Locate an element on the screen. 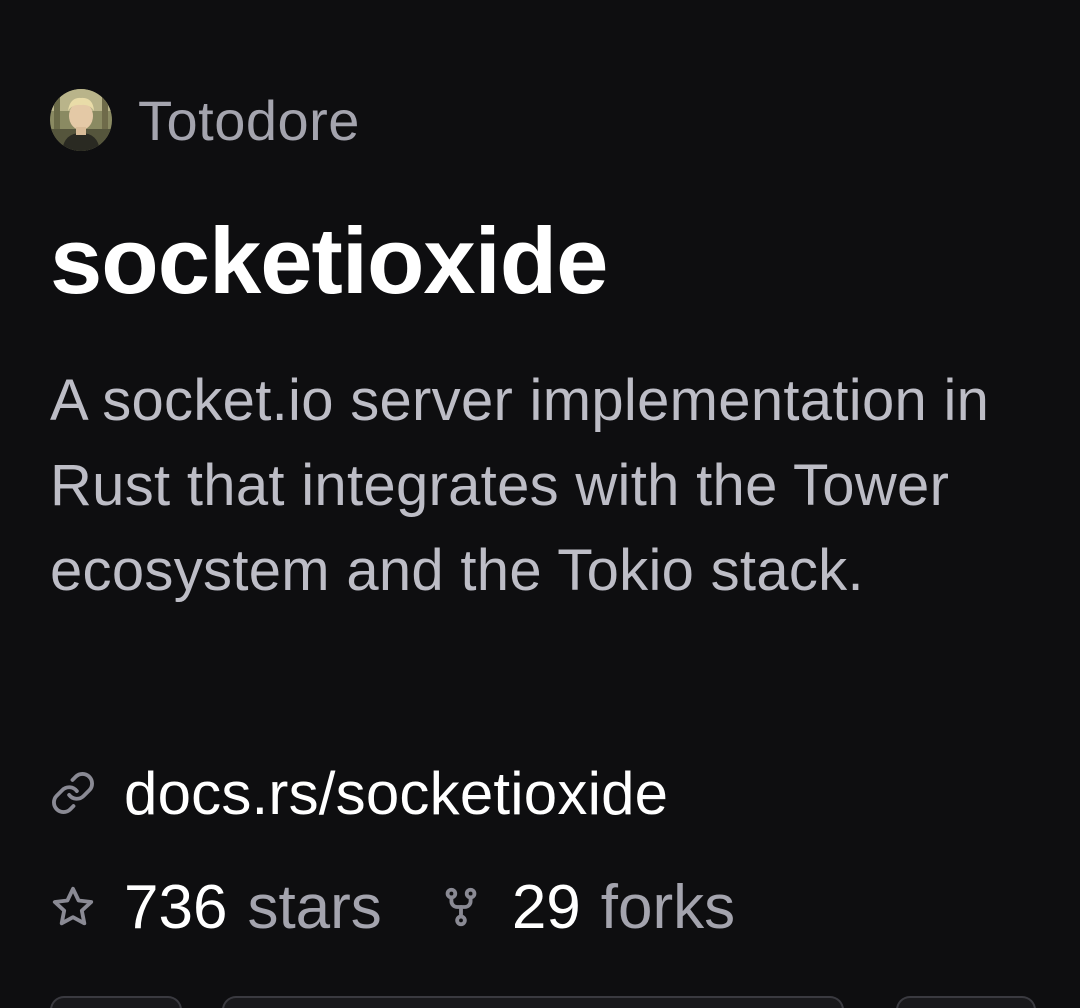  forks-count: 29 is located at coordinates (546, 907).